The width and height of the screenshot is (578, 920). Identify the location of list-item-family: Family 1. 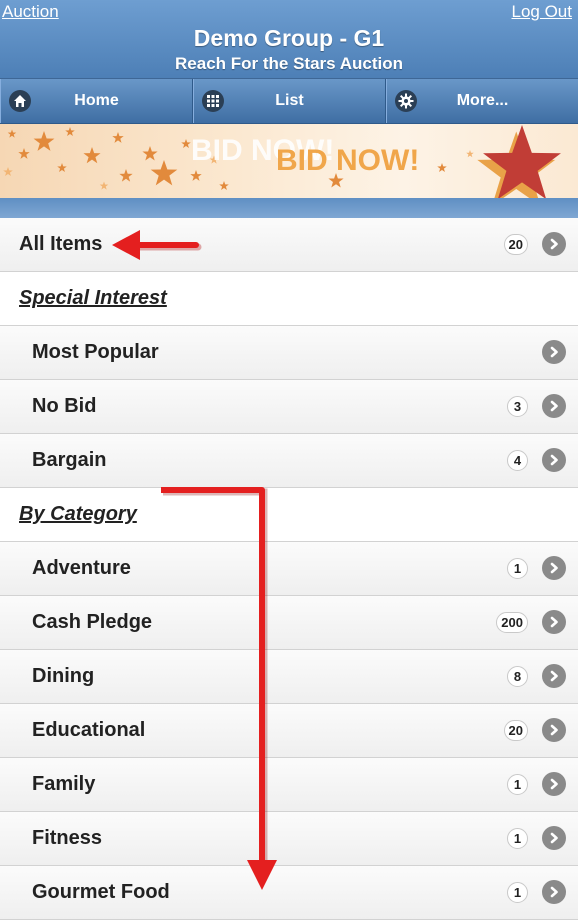
(289, 785).